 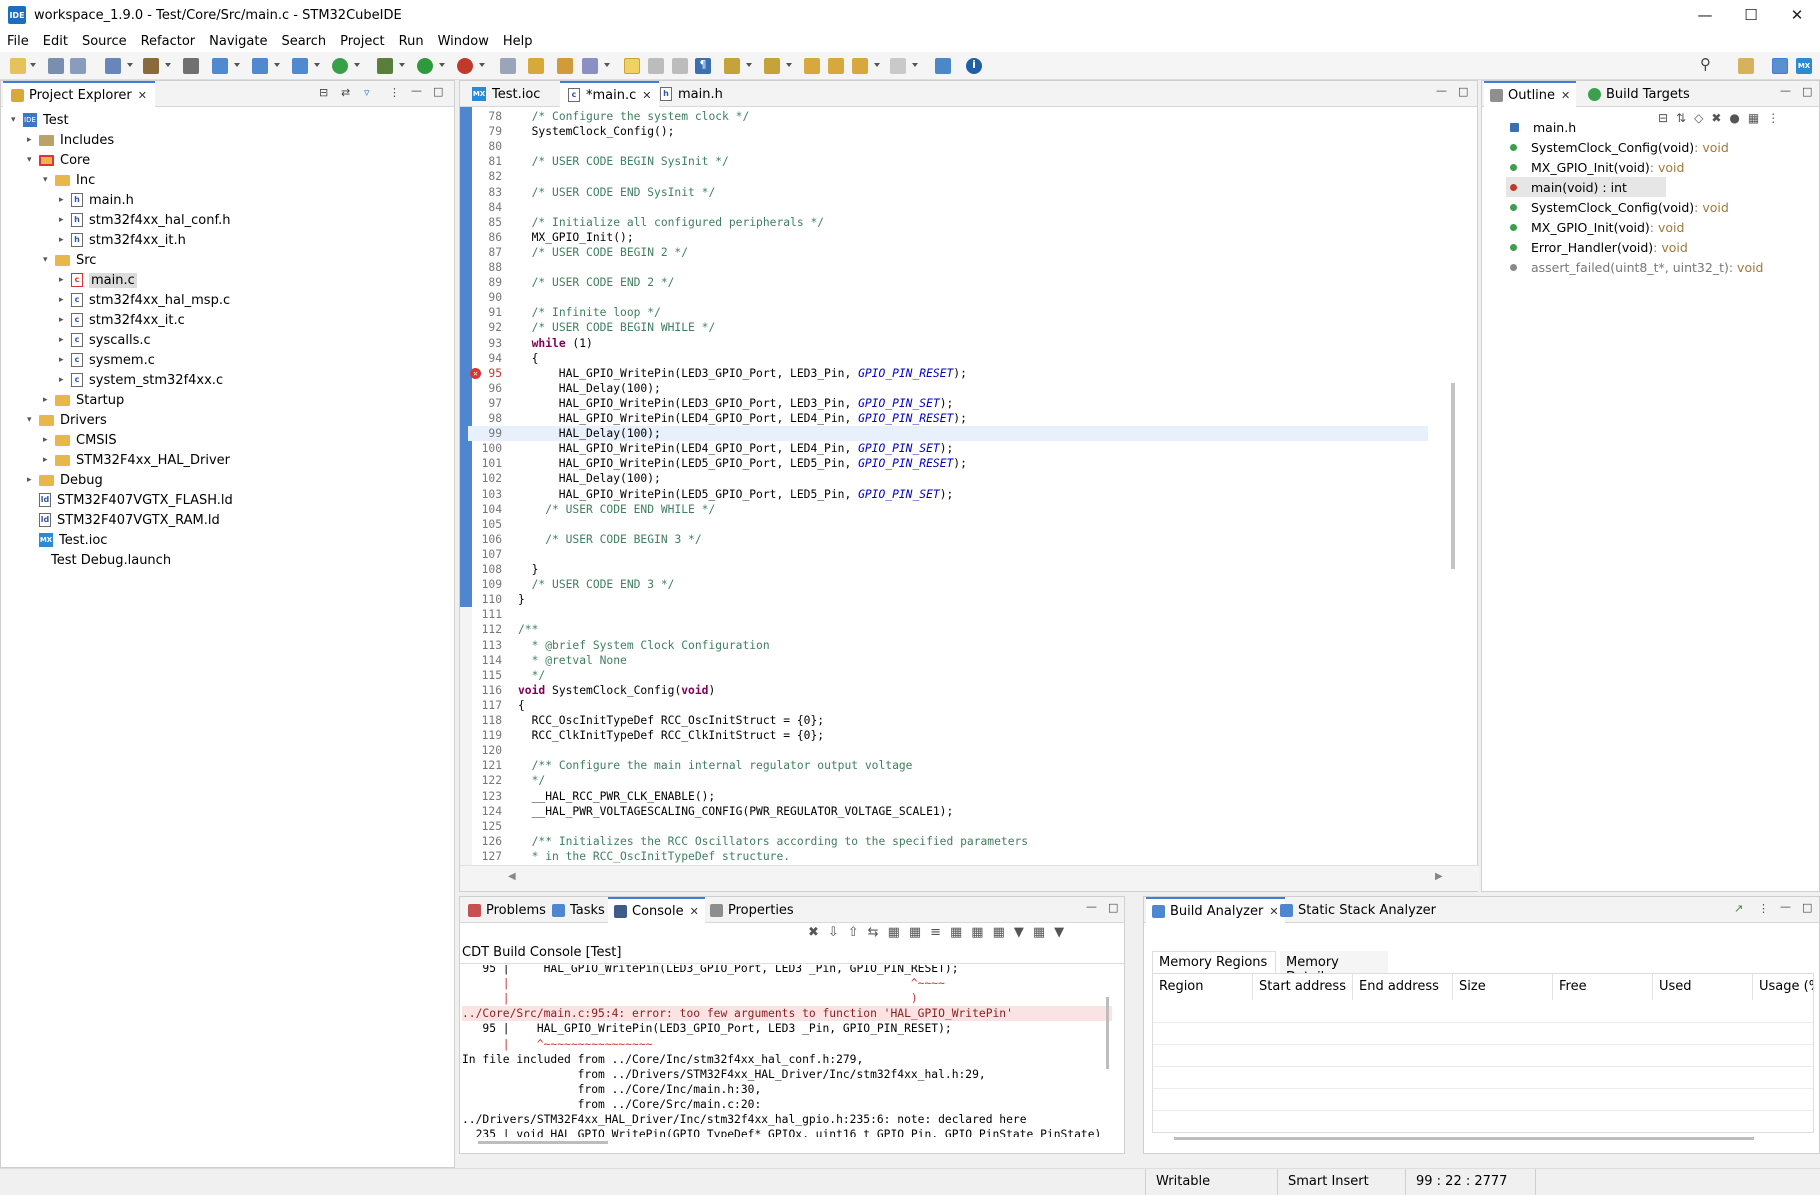 I want to click on save-all-icon, so click(x=78, y=66).